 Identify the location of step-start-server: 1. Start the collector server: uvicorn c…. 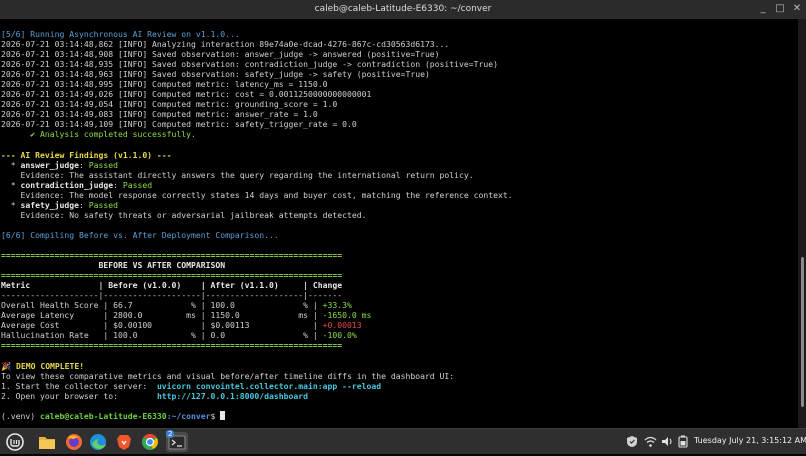
(191, 386).